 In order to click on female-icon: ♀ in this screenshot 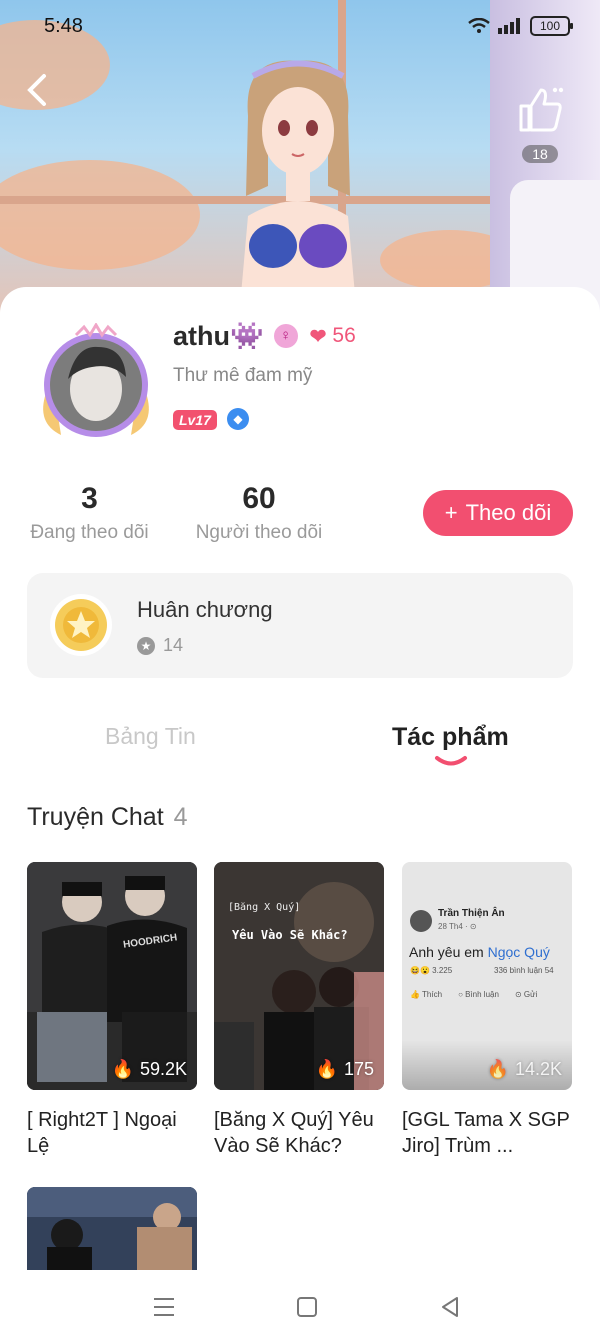, I will do `click(285, 336)`.